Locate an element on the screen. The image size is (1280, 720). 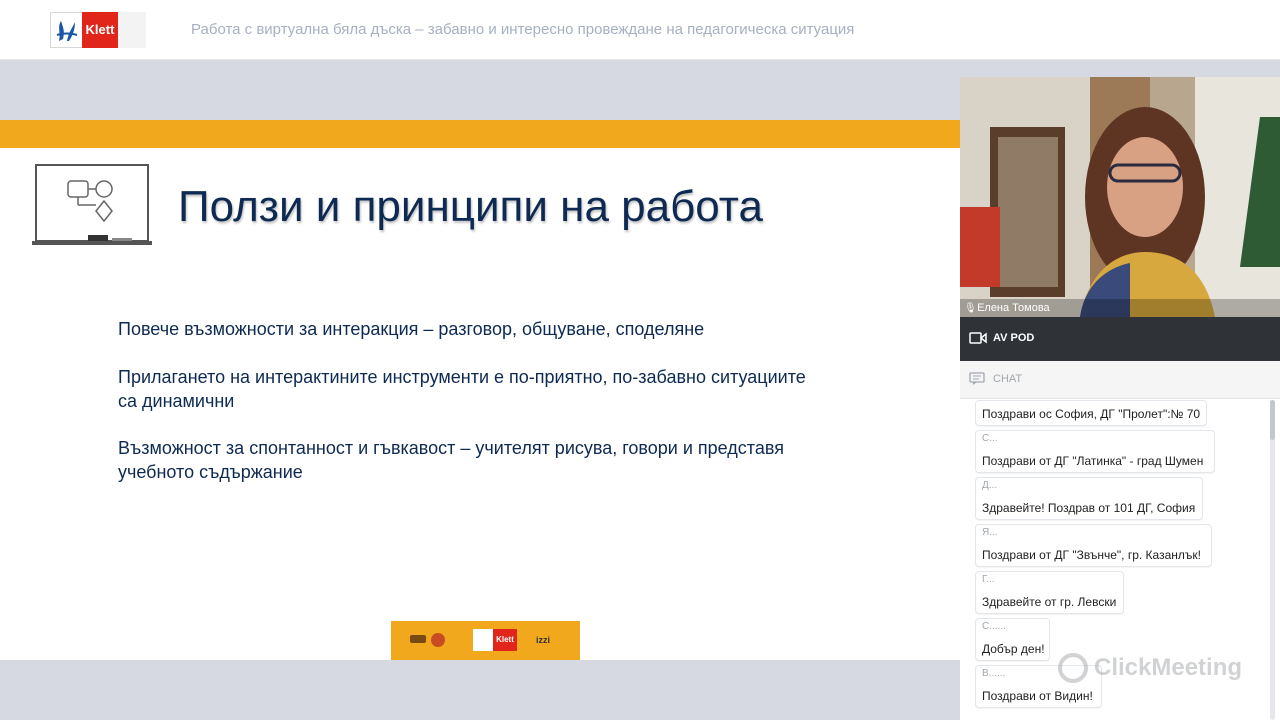
sponsor-klett-logo: Klett is located at coordinates (495, 640).